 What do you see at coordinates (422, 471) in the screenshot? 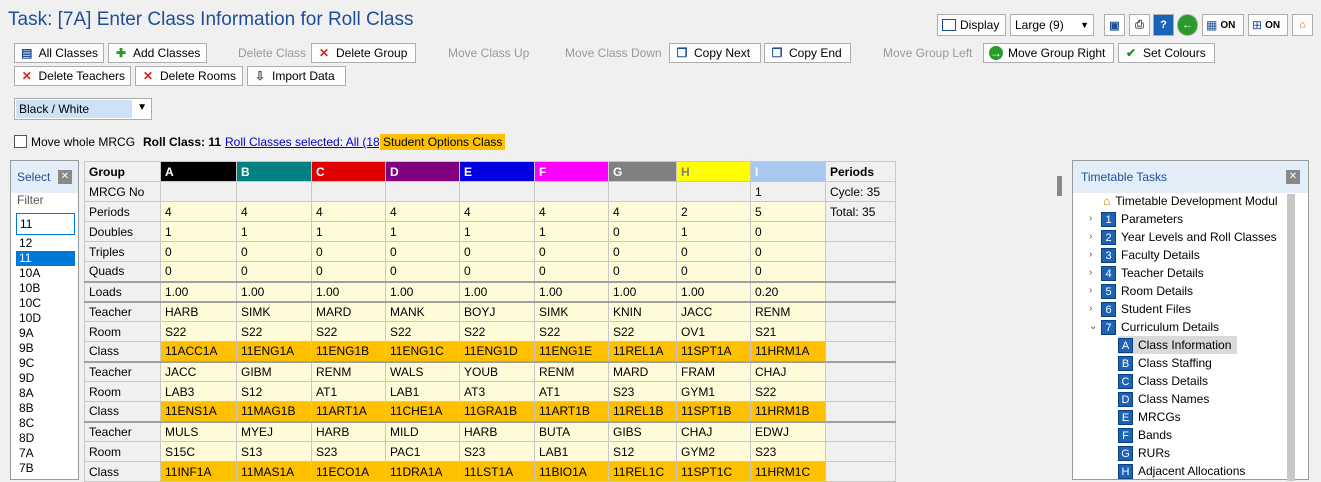
I see `grid-cell: 11DRA1A` at bounding box center [422, 471].